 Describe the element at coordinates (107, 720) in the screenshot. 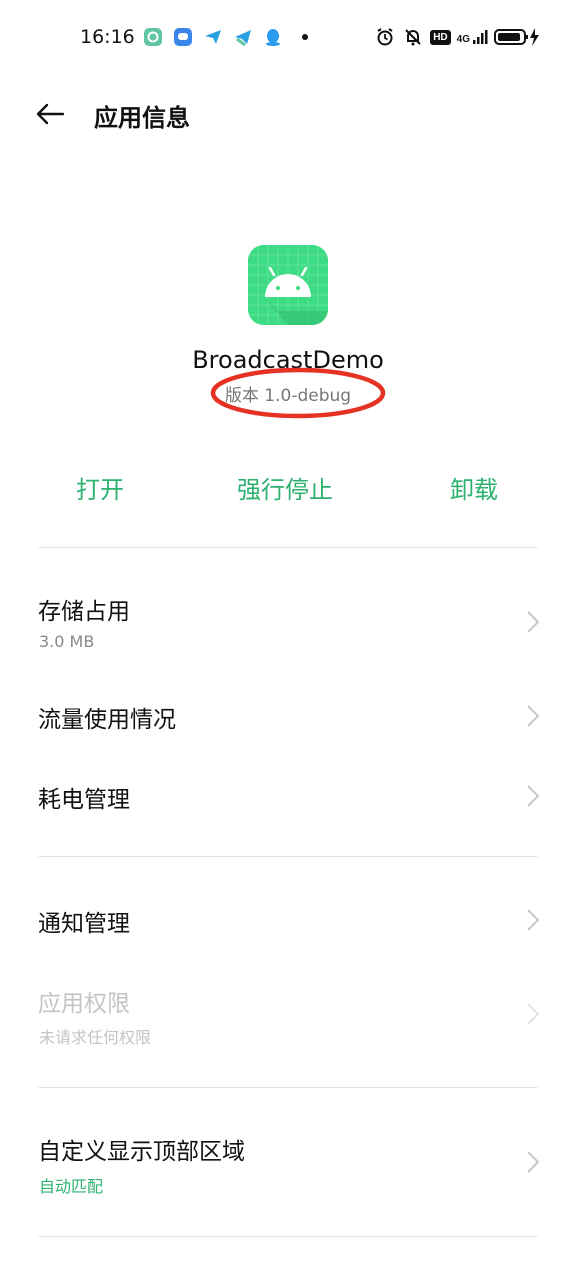

I see `data-usage-title: 流量使用情况` at that location.